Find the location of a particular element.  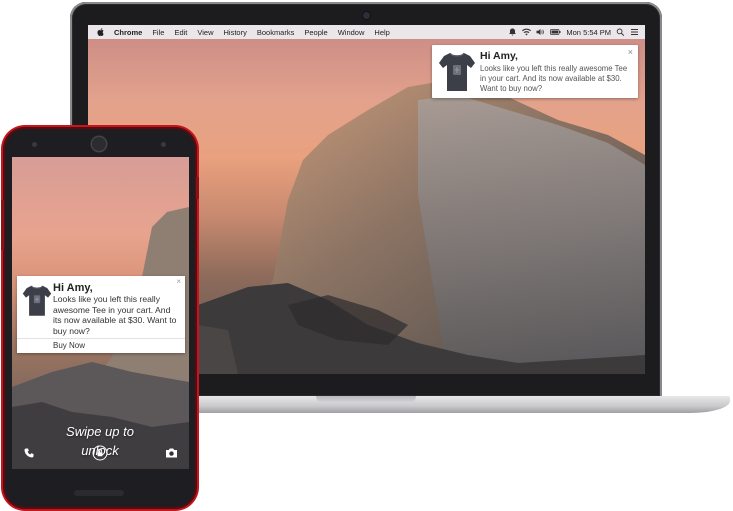

menu-people: People is located at coordinates (315, 32).